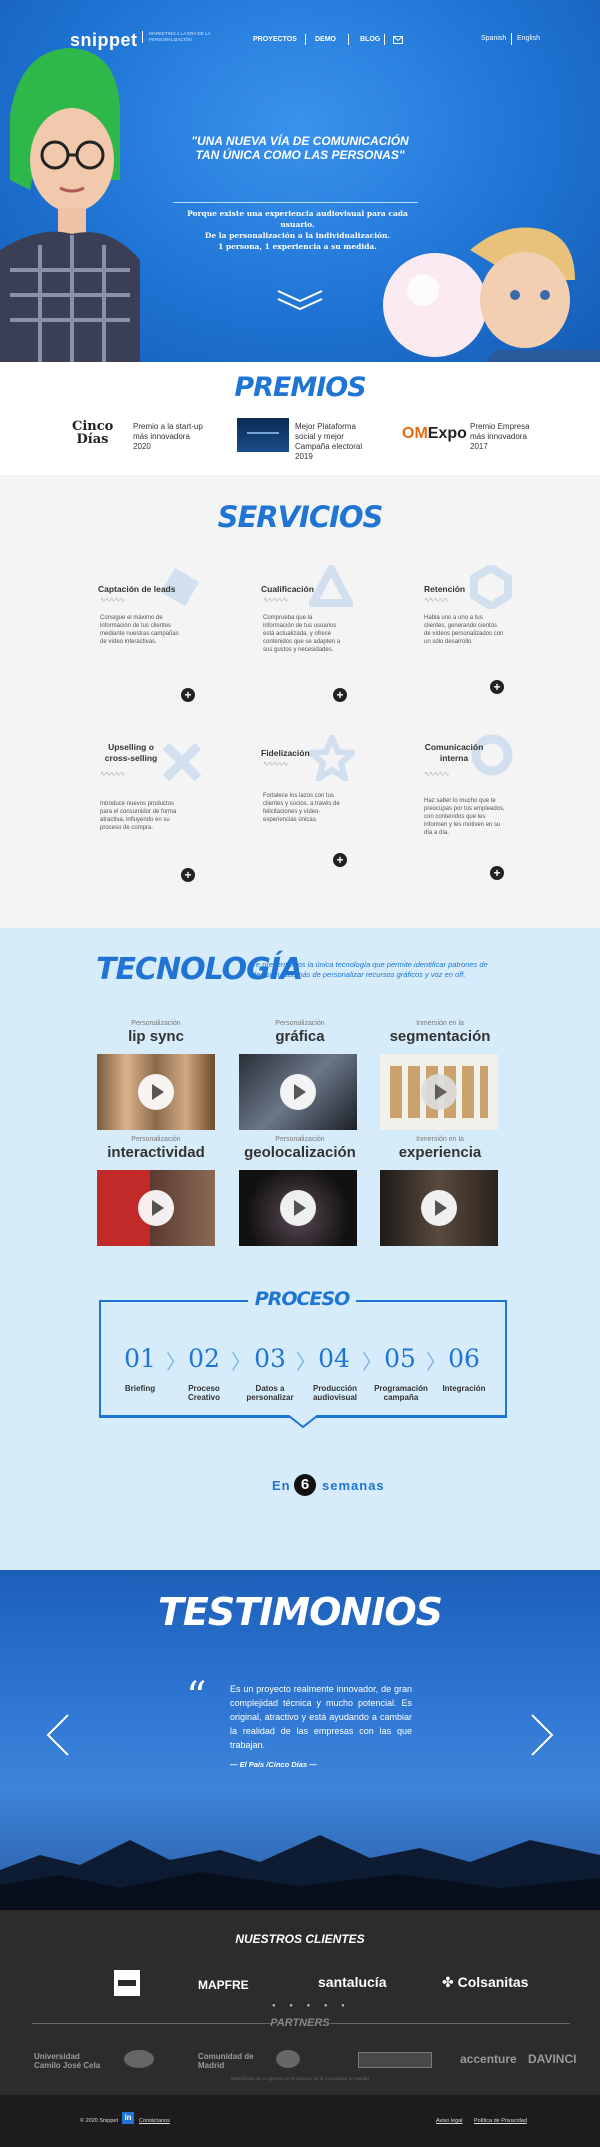 Image resolution: width=600 pixels, height=2147 pixels. I want to click on weeks-number: 6, so click(305, 1485).